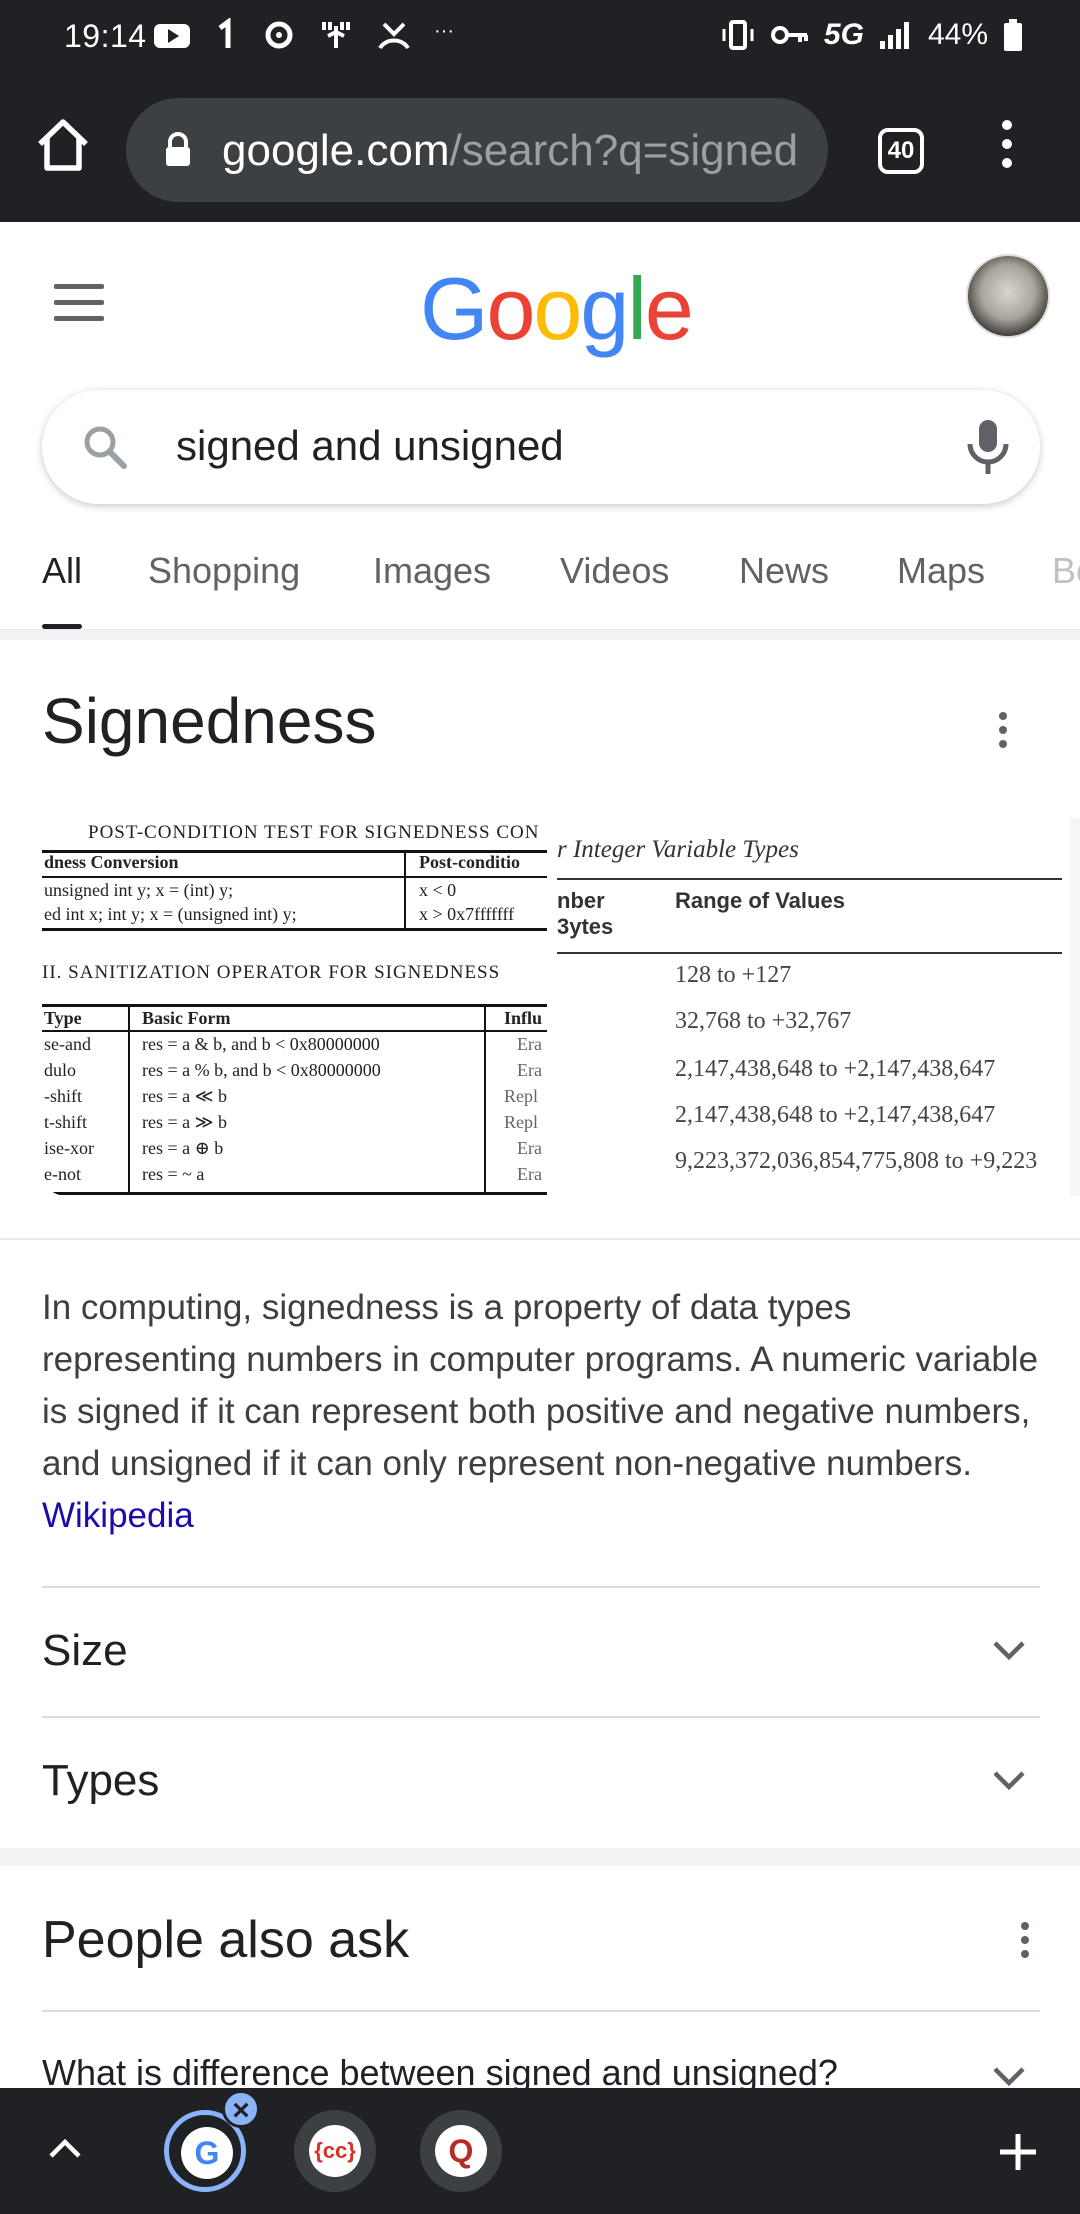  I want to click on google-favicon-icon: G, so click(207, 2153).